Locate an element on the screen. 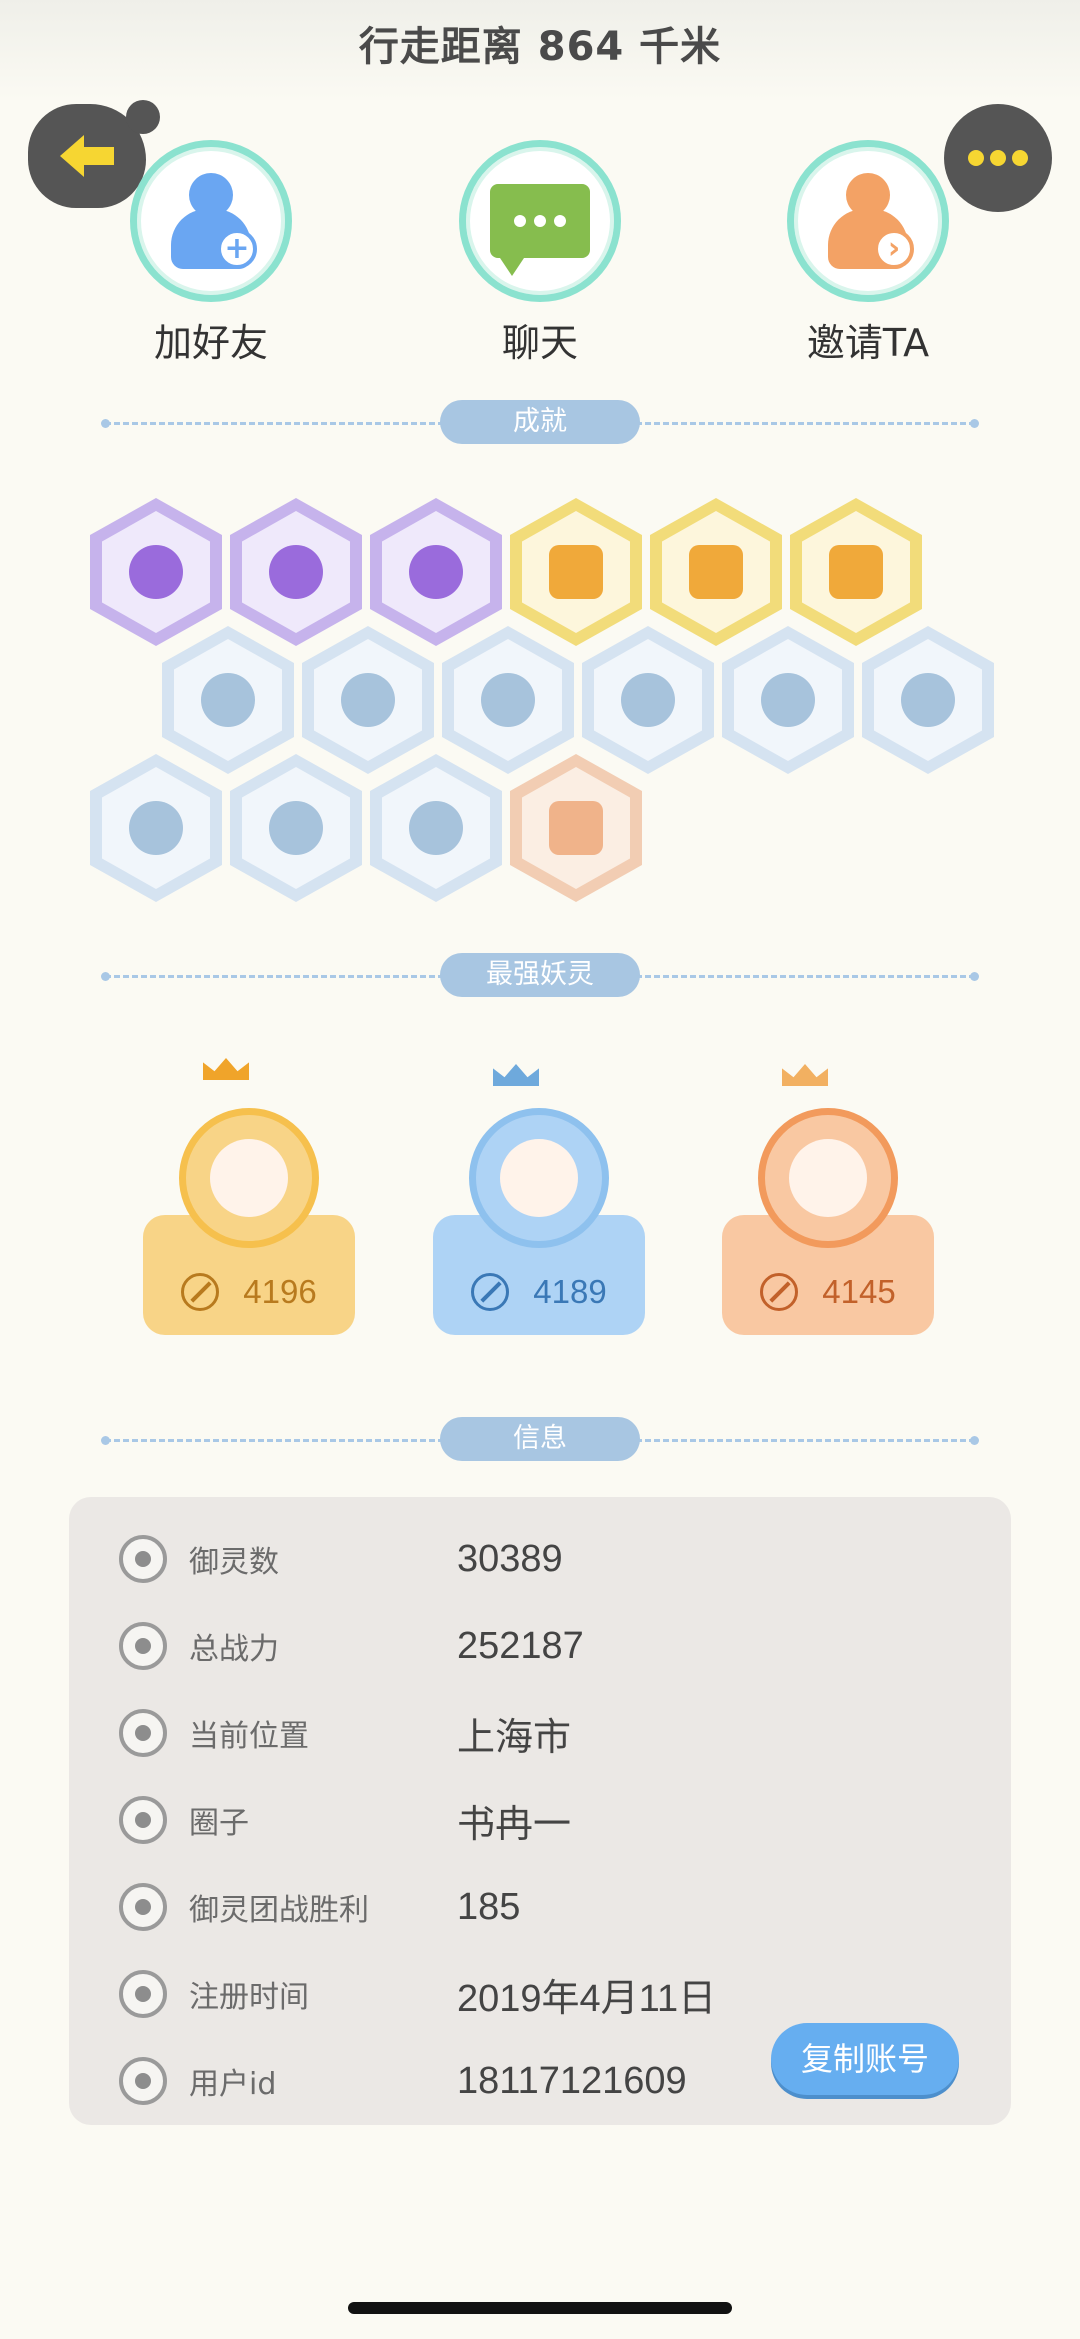  info-value: 书冉一 is located at coordinates (514, 1820).